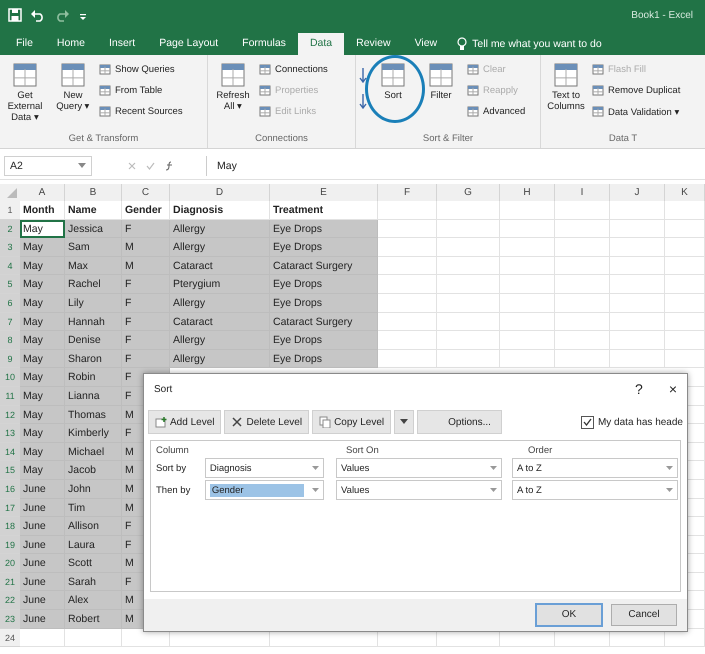 The image size is (705, 654). Describe the element at coordinates (171, 468) in the screenshot. I see `level-label: Sort by` at that location.